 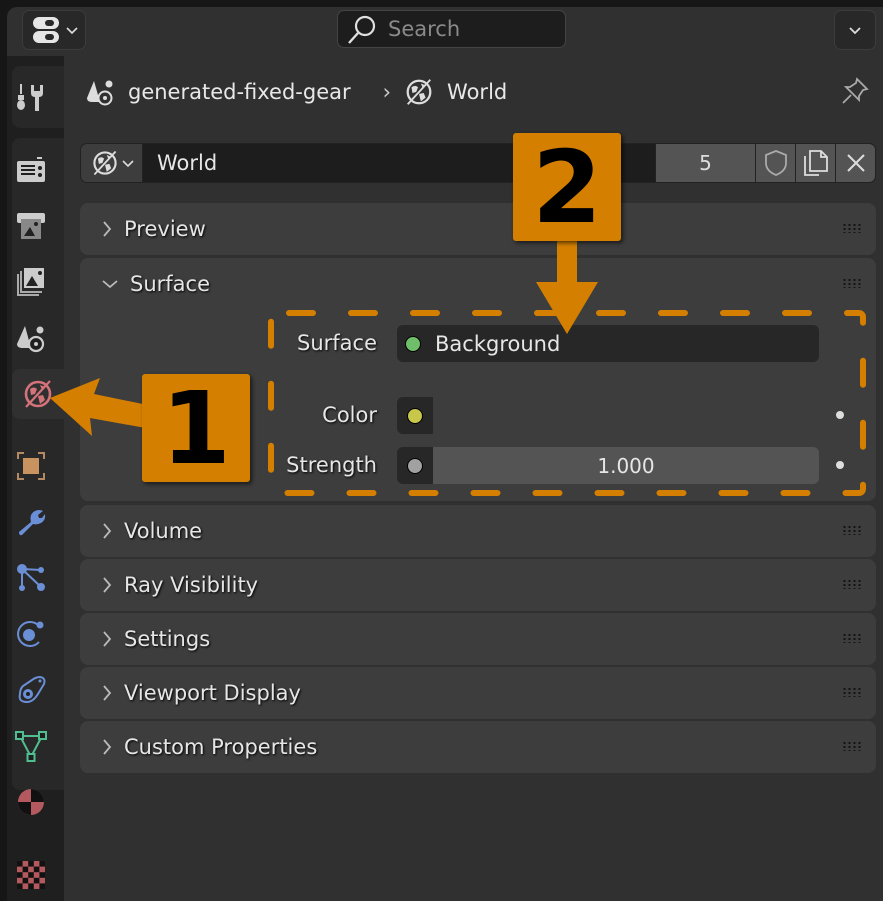 I want to click on object-icon, so click(x=31, y=466).